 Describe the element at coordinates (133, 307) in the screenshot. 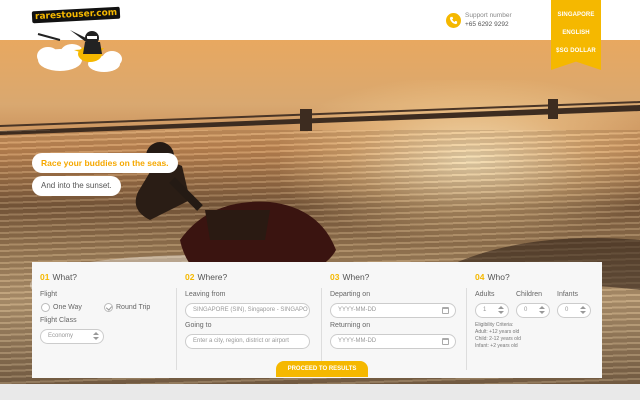

I see `round-trip-label: Round Trip` at that location.